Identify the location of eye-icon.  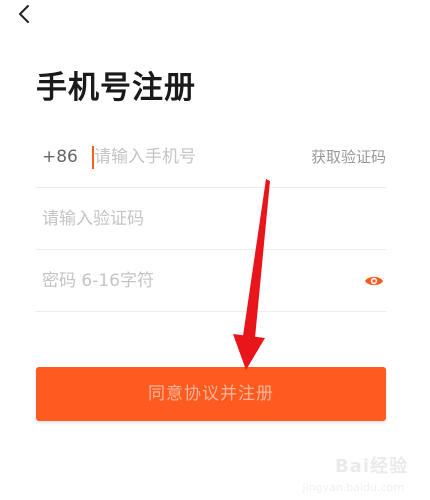
(374, 281).